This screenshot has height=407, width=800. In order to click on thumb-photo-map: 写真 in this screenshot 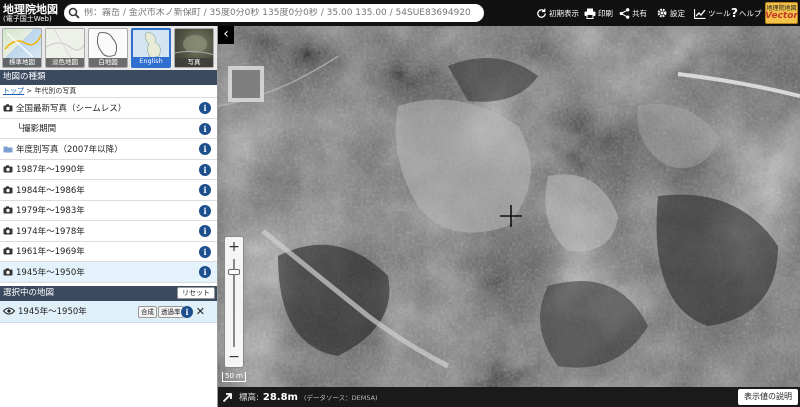, I will do `click(194, 48)`.